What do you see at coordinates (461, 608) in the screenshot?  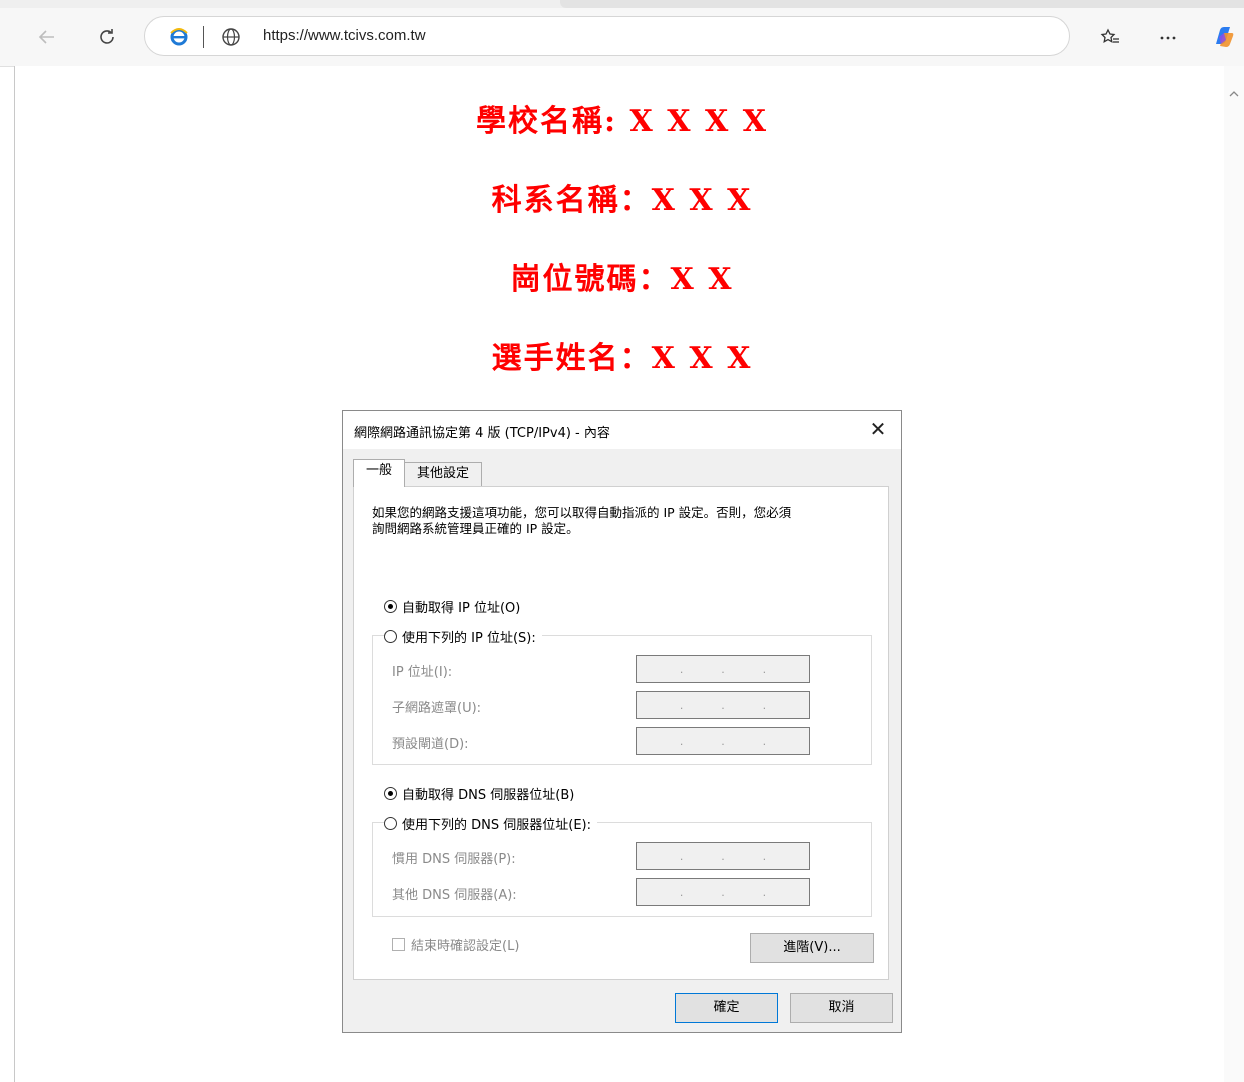 I see `radio-auto-ip-label: 自動取得 IP 位址(O)` at bounding box center [461, 608].